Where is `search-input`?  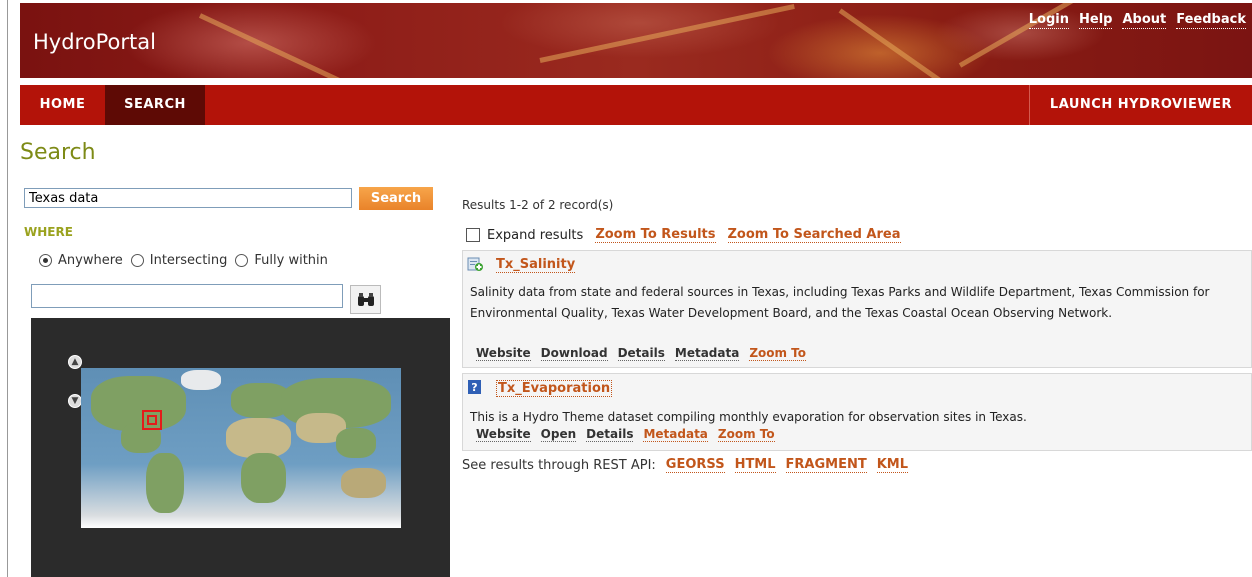 search-input is located at coordinates (188, 198).